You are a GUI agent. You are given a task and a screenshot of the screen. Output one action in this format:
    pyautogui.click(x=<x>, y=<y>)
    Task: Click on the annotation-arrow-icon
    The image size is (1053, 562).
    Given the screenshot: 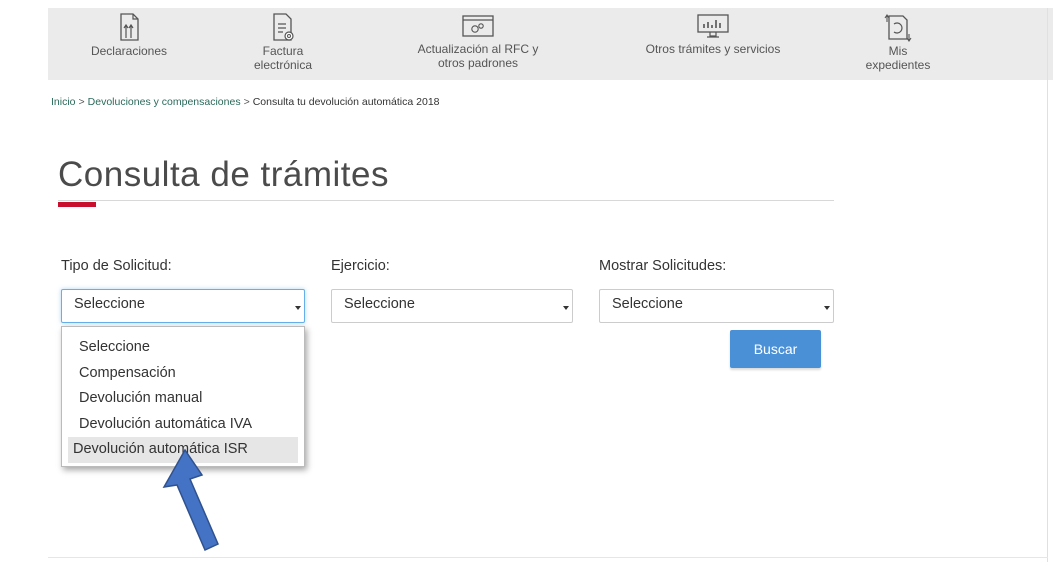 What is the action you would take?
    pyautogui.click(x=190, y=500)
    